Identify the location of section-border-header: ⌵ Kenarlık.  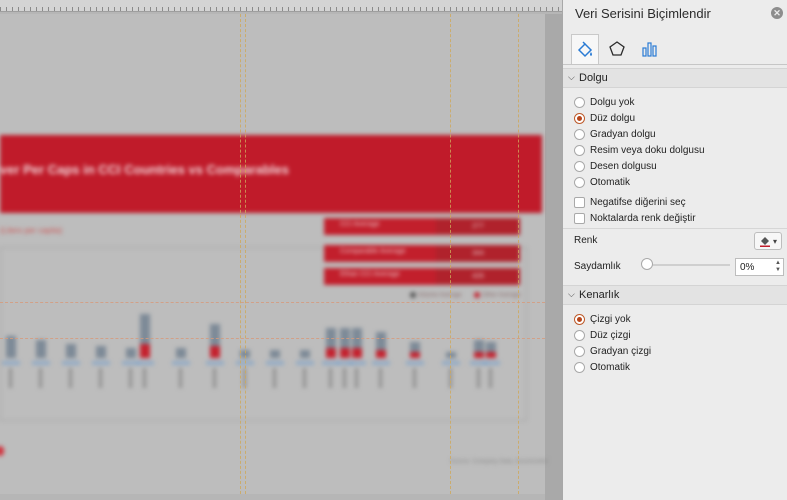
(675, 295).